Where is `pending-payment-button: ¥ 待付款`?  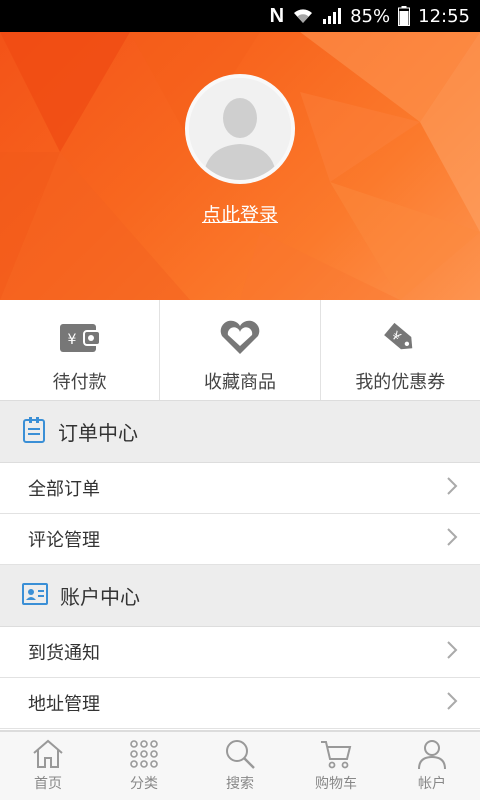
pending-payment-button: ¥ 待付款 is located at coordinates (80, 350).